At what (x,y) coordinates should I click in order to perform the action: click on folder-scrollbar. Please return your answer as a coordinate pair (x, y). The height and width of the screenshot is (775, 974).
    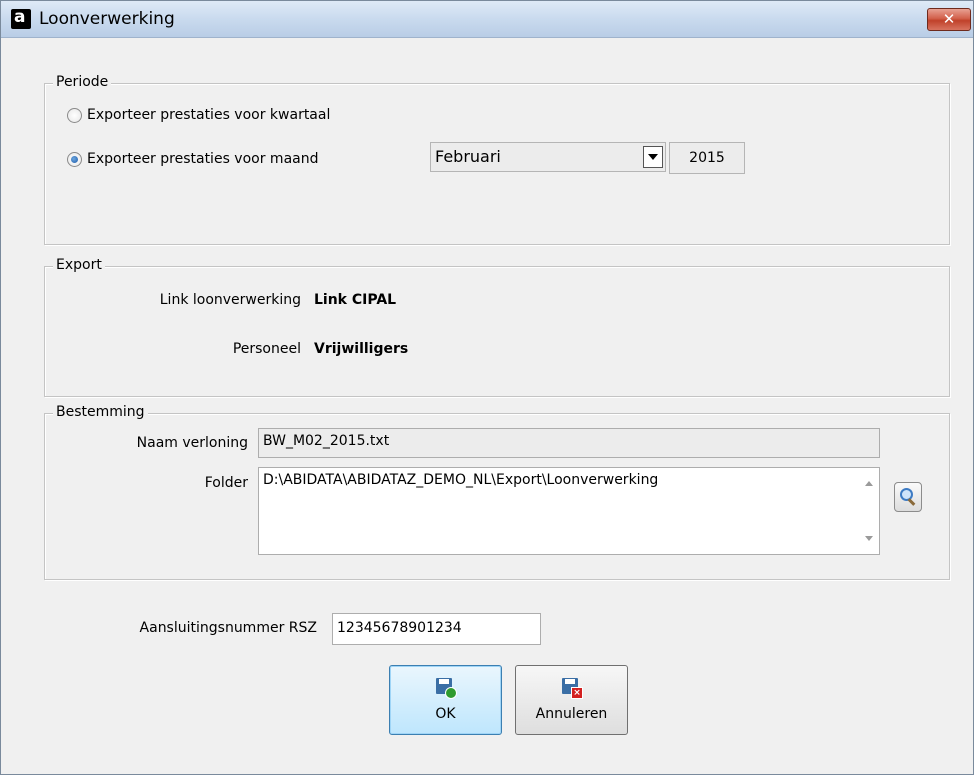
    Looking at the image, I should click on (869, 511).